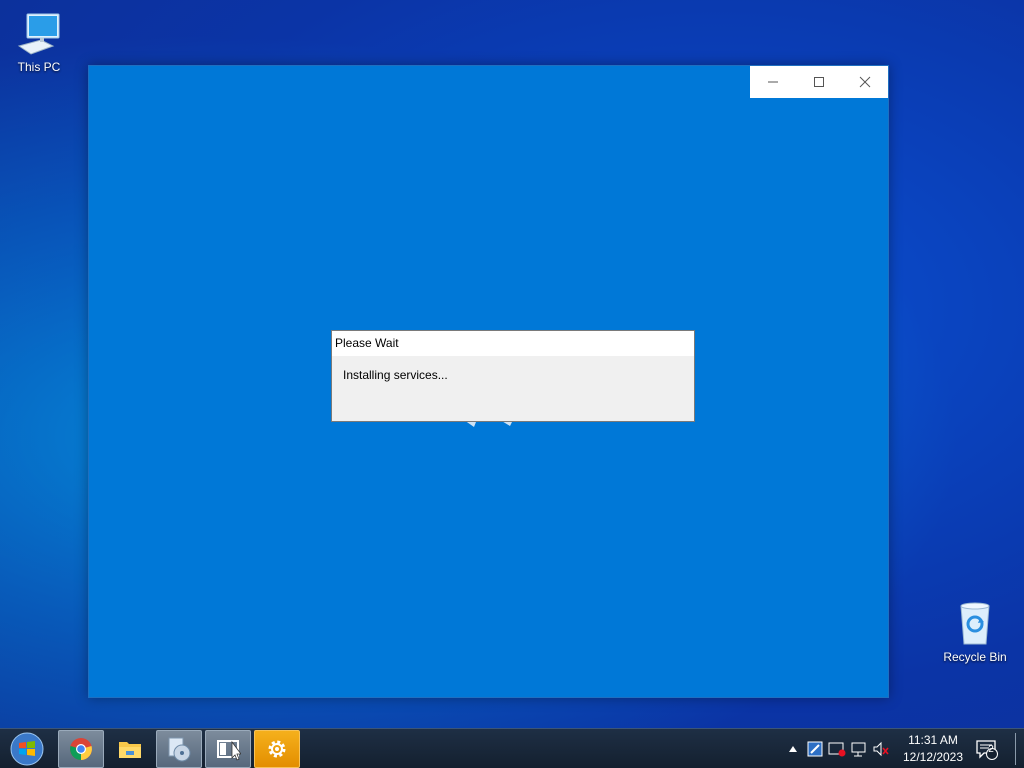 This screenshot has height=768, width=1024. I want to click on tray-app-button, so click(815, 748).